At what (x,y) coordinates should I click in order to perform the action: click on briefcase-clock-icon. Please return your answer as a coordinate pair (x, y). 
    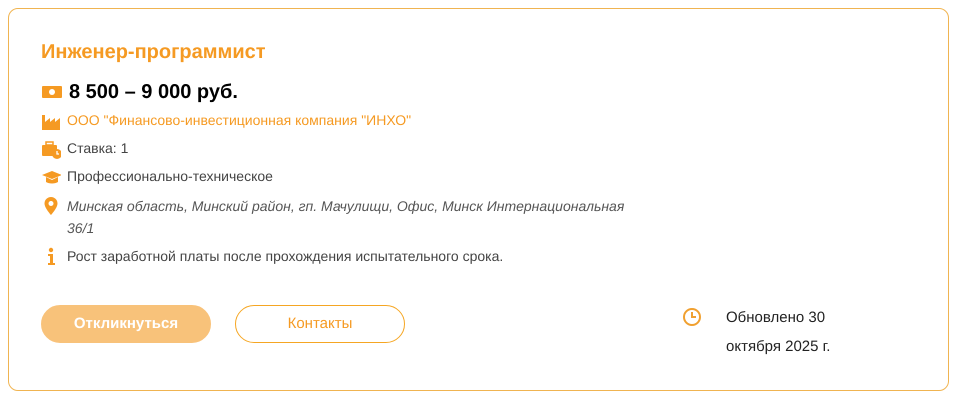
    Looking at the image, I should click on (51, 149).